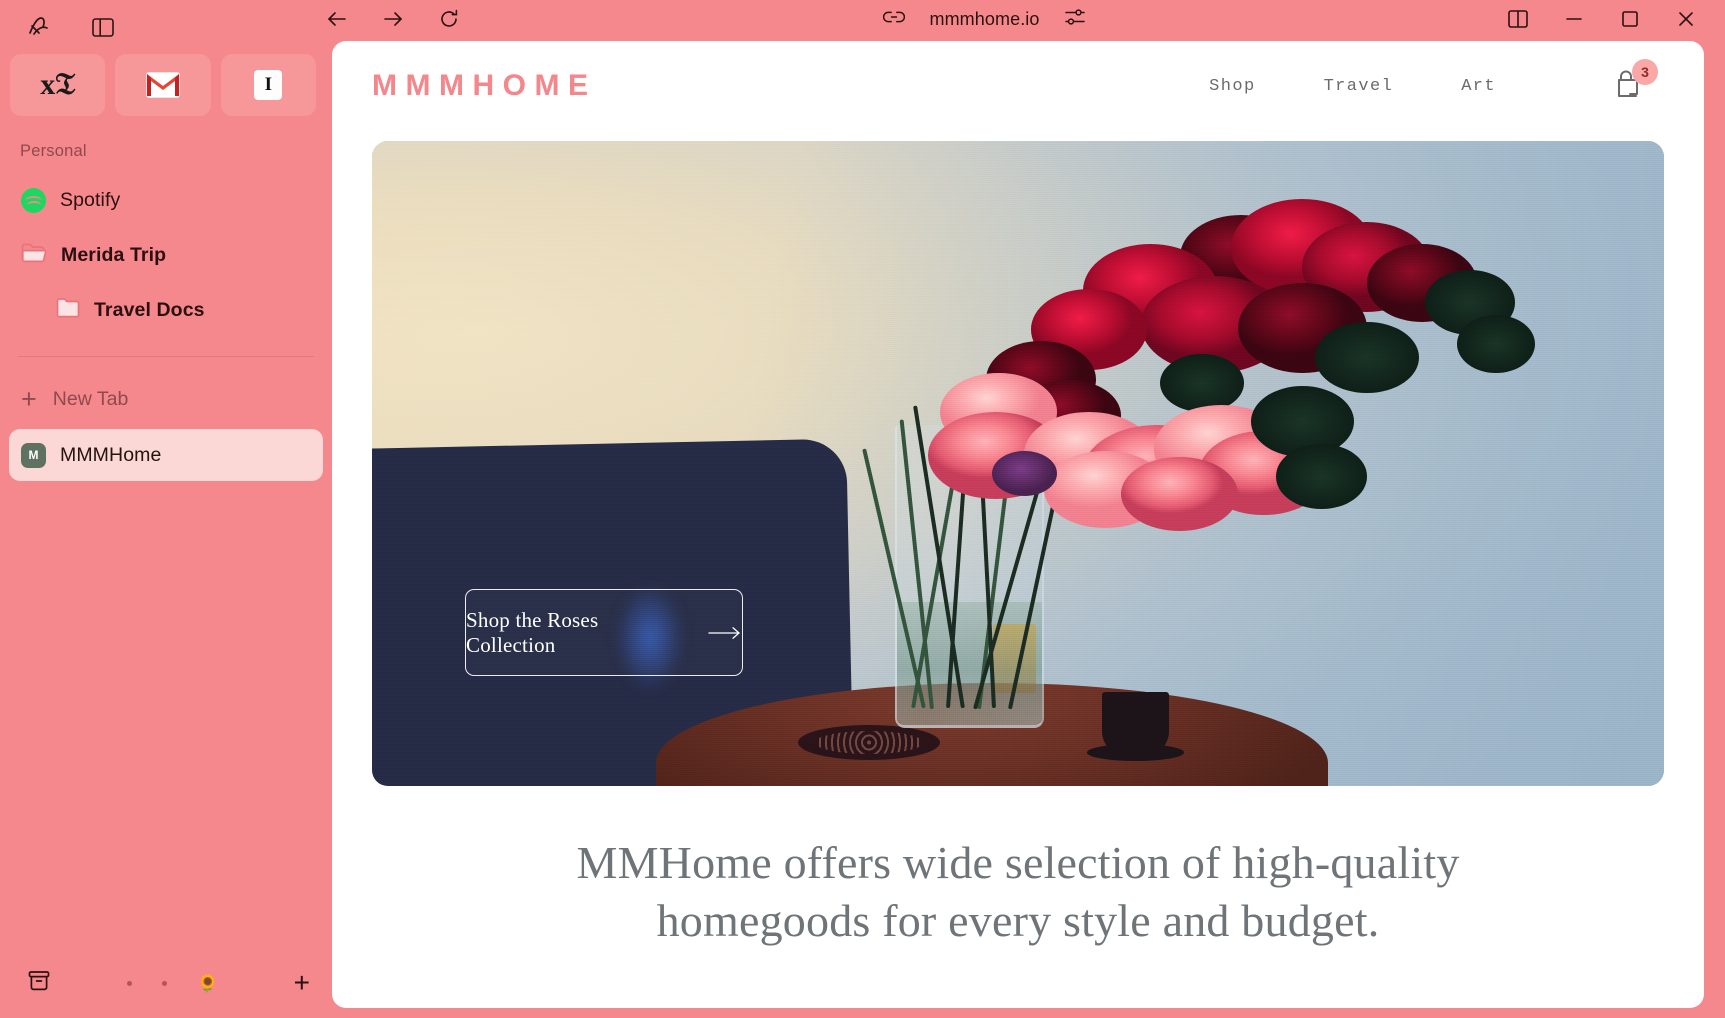 This screenshot has height=1018, width=1725. Describe the element at coordinates (166, 356) in the screenshot. I see `sidebar-divider` at that location.